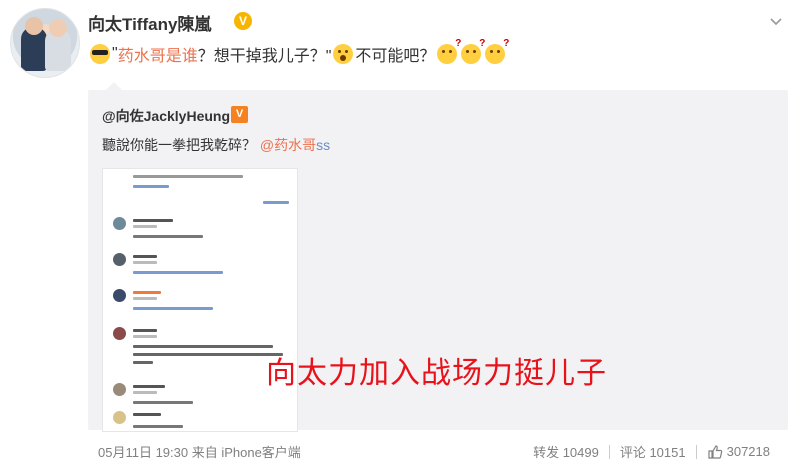 The height and width of the screenshot is (473, 800). What do you see at coordinates (45, 43) in the screenshot?
I see `post-avatar` at bounding box center [45, 43].